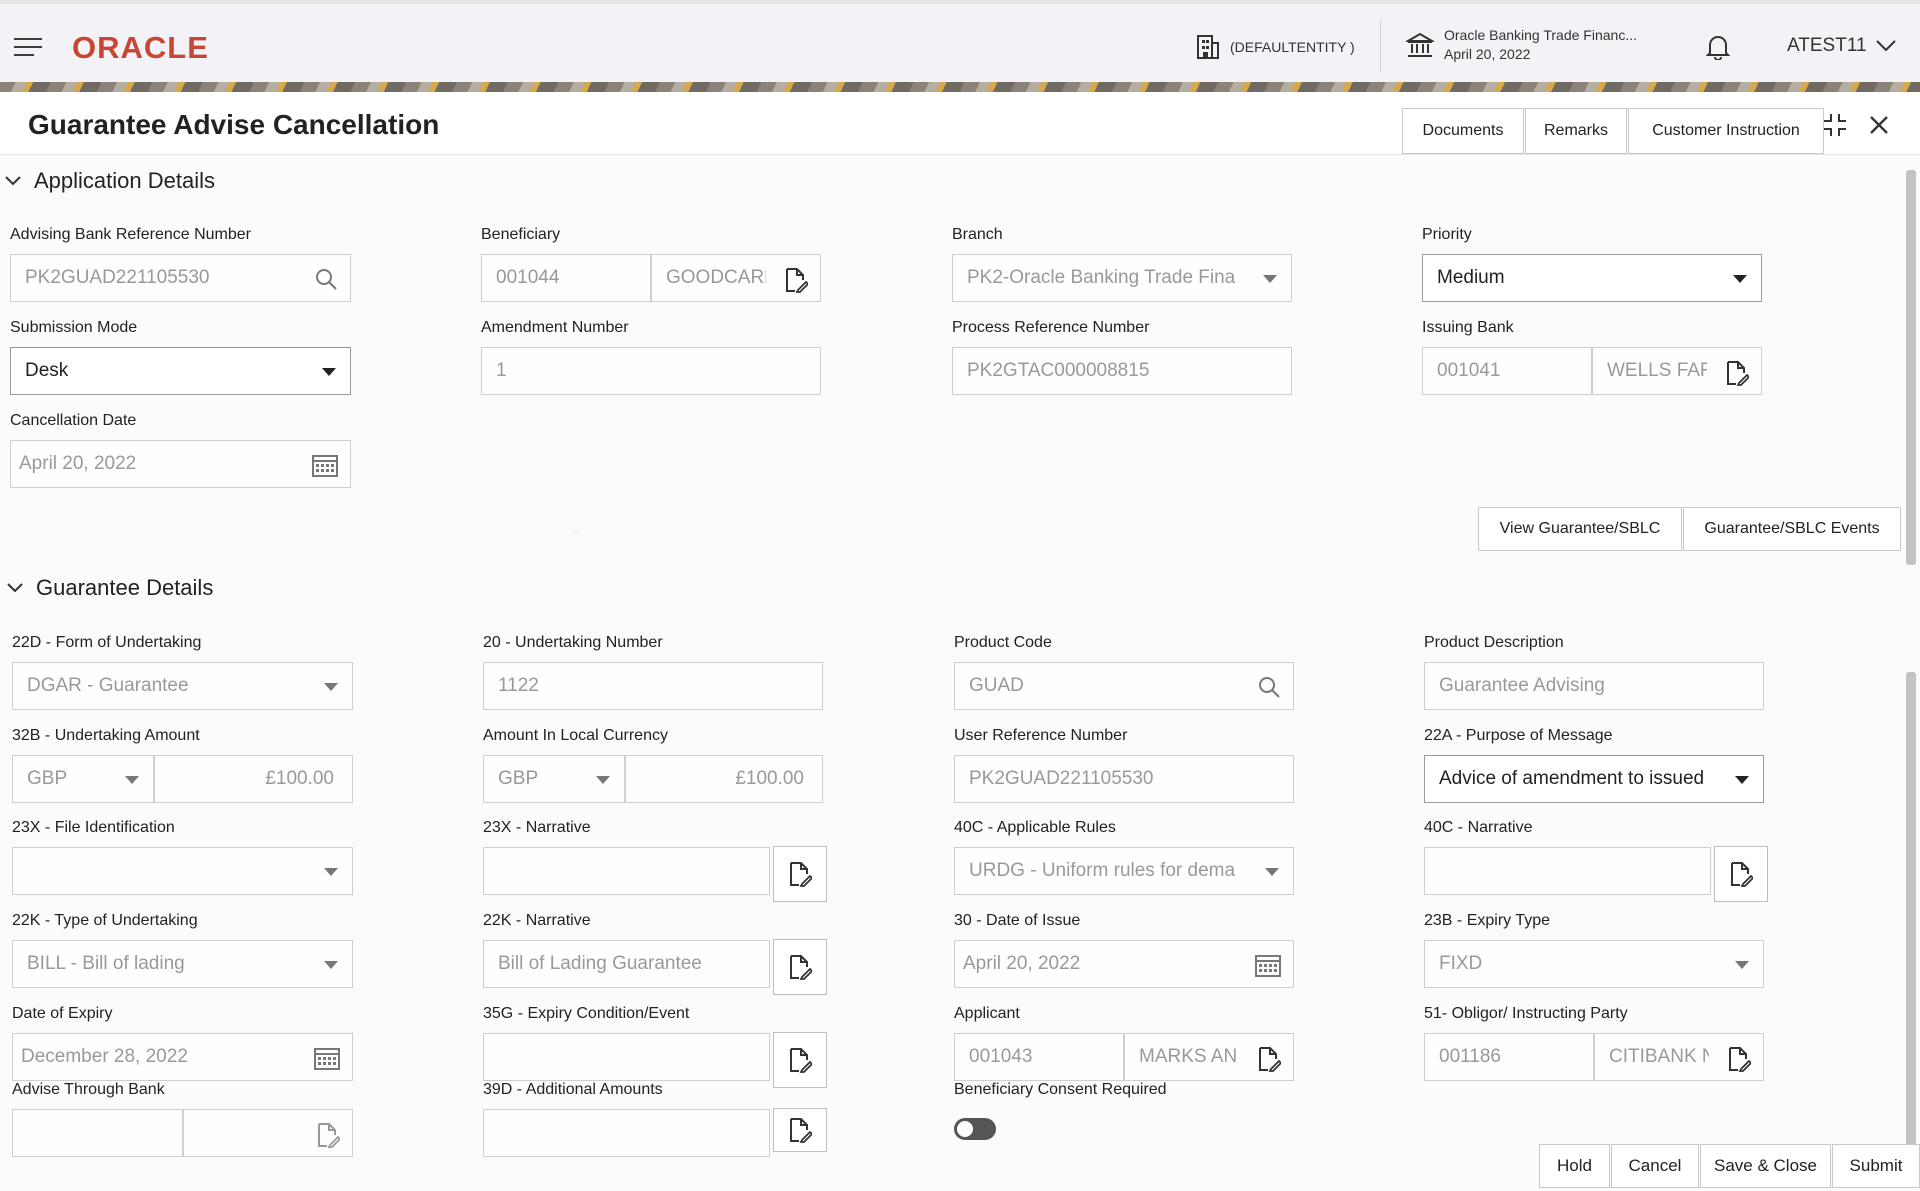 The width and height of the screenshot is (1920, 1191). Describe the element at coordinates (1574, 1166) in the screenshot. I see `hold-button: Hold` at that location.